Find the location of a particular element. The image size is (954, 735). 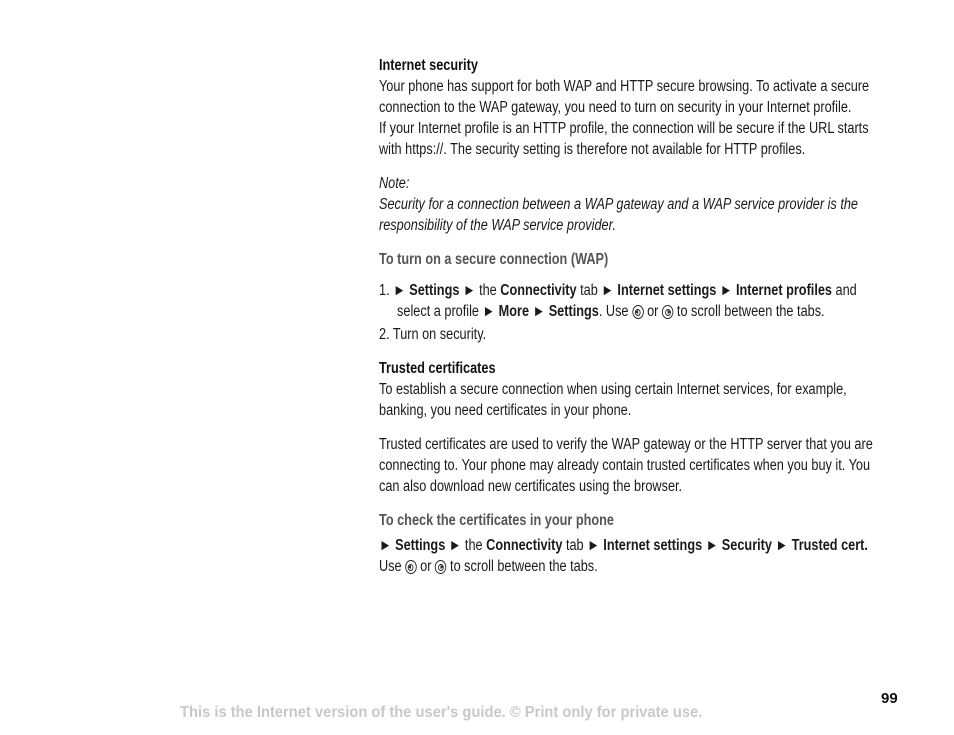

text: select a profile is located at coordinates (438, 311).